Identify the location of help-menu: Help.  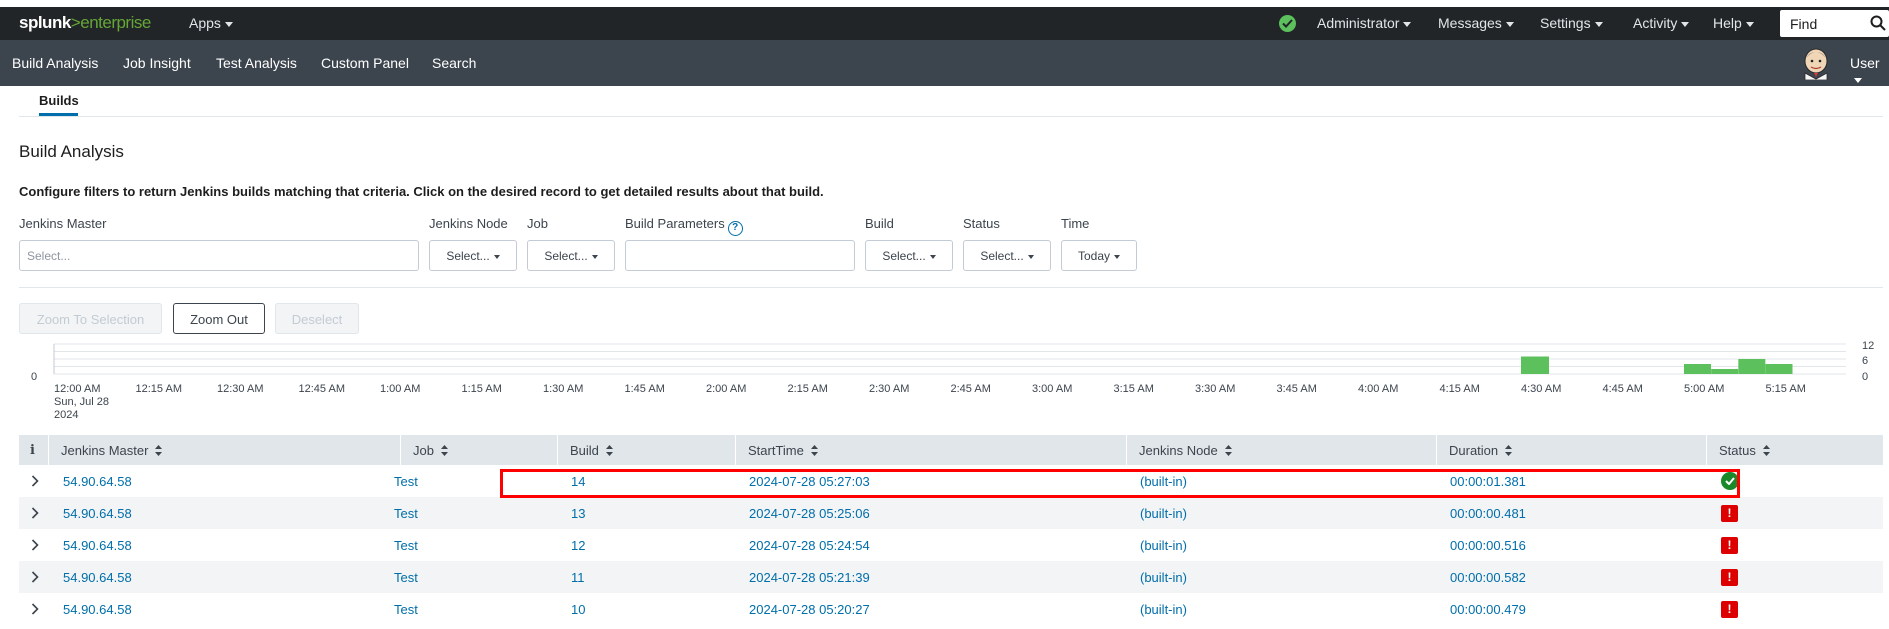
(1733, 23).